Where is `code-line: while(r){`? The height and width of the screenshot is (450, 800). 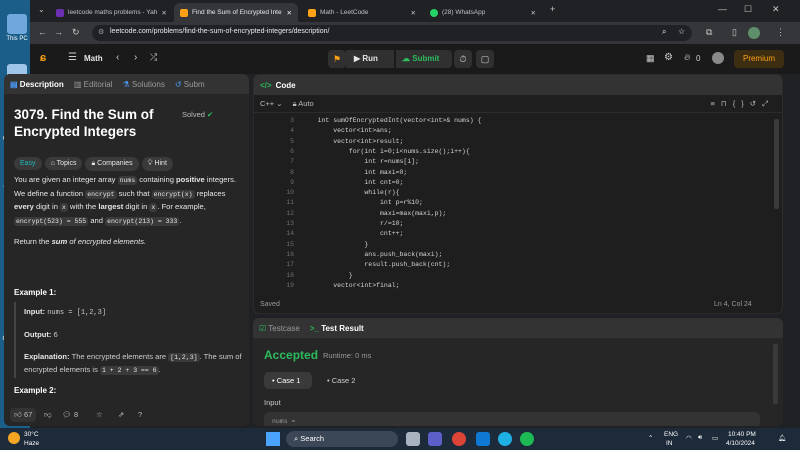
code-line: while(r){ is located at coordinates (350, 192).